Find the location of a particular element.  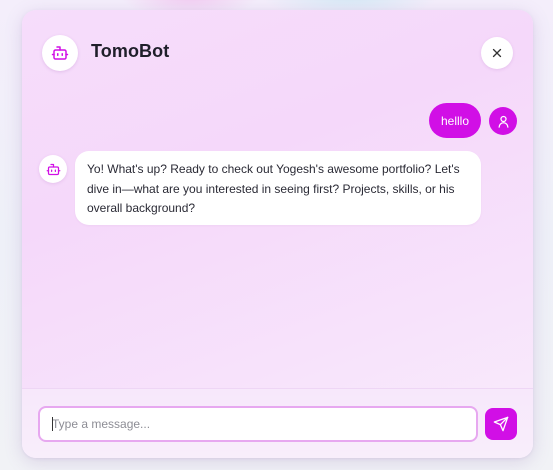

message-input is located at coordinates (258, 424).